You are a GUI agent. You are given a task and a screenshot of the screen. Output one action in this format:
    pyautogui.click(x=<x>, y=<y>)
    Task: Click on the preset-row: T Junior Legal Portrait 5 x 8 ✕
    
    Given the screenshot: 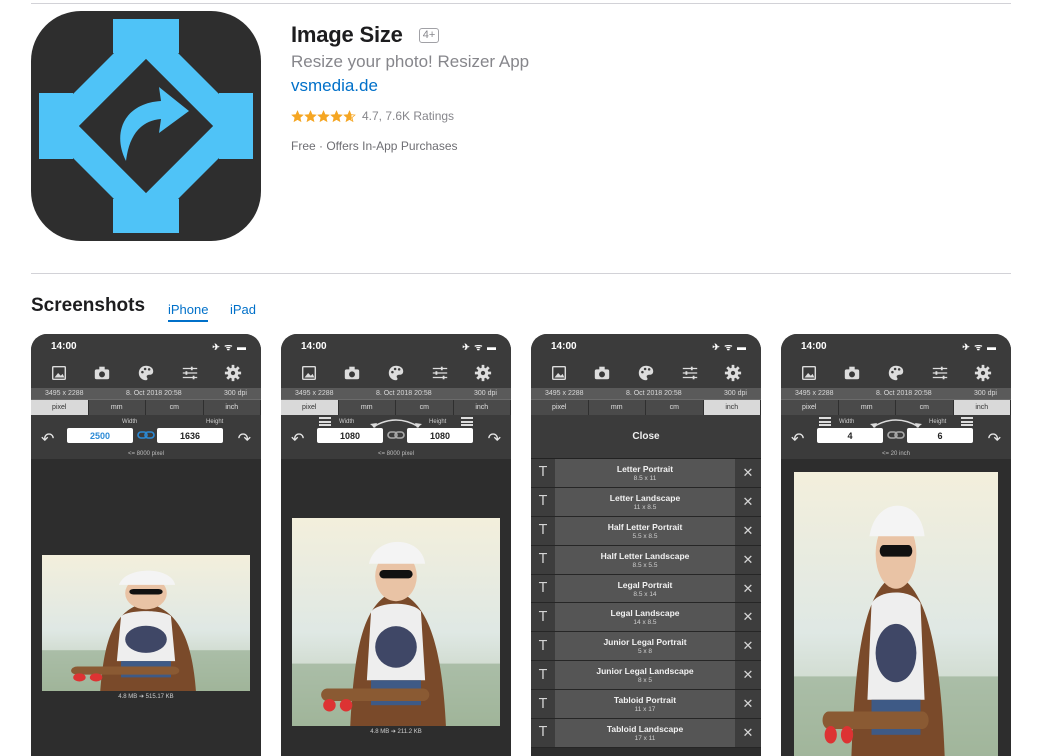 What is the action you would take?
    pyautogui.click(x=646, y=647)
    